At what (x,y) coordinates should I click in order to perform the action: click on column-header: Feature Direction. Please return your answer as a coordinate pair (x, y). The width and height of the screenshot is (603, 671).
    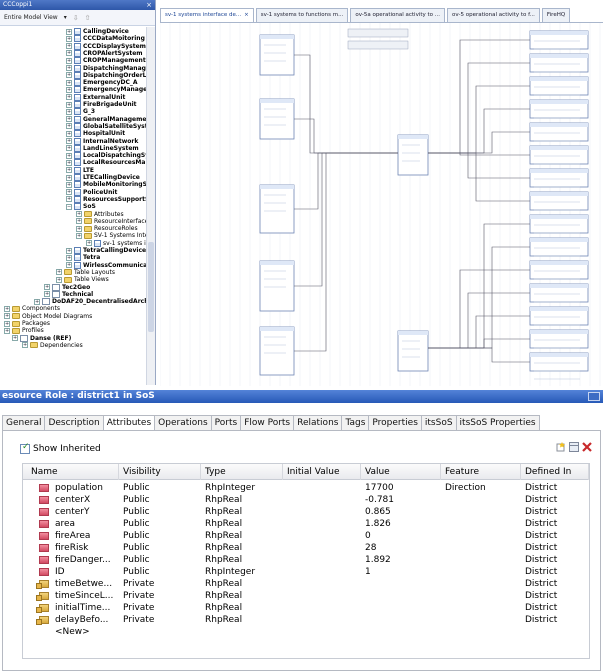
    Looking at the image, I should click on (481, 478).